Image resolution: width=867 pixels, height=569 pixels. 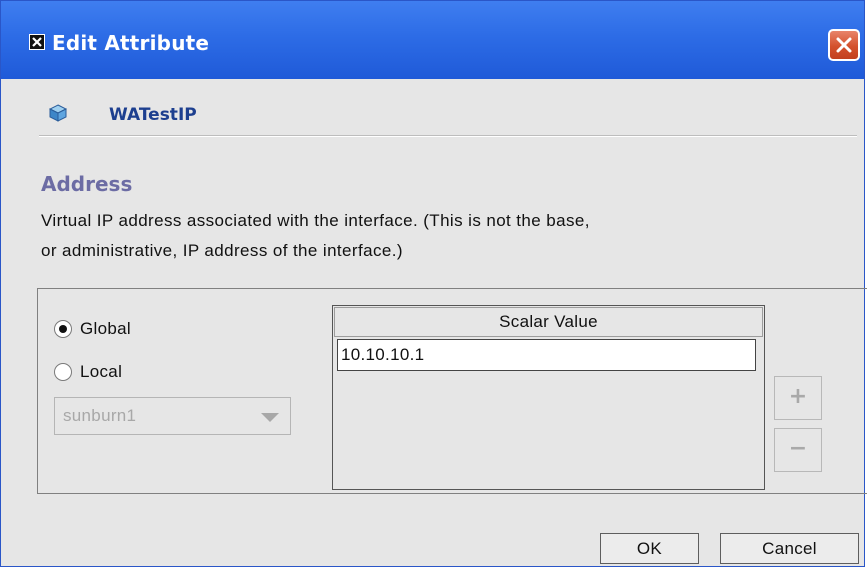 I want to click on radio-global-indicator, so click(x=63, y=329).